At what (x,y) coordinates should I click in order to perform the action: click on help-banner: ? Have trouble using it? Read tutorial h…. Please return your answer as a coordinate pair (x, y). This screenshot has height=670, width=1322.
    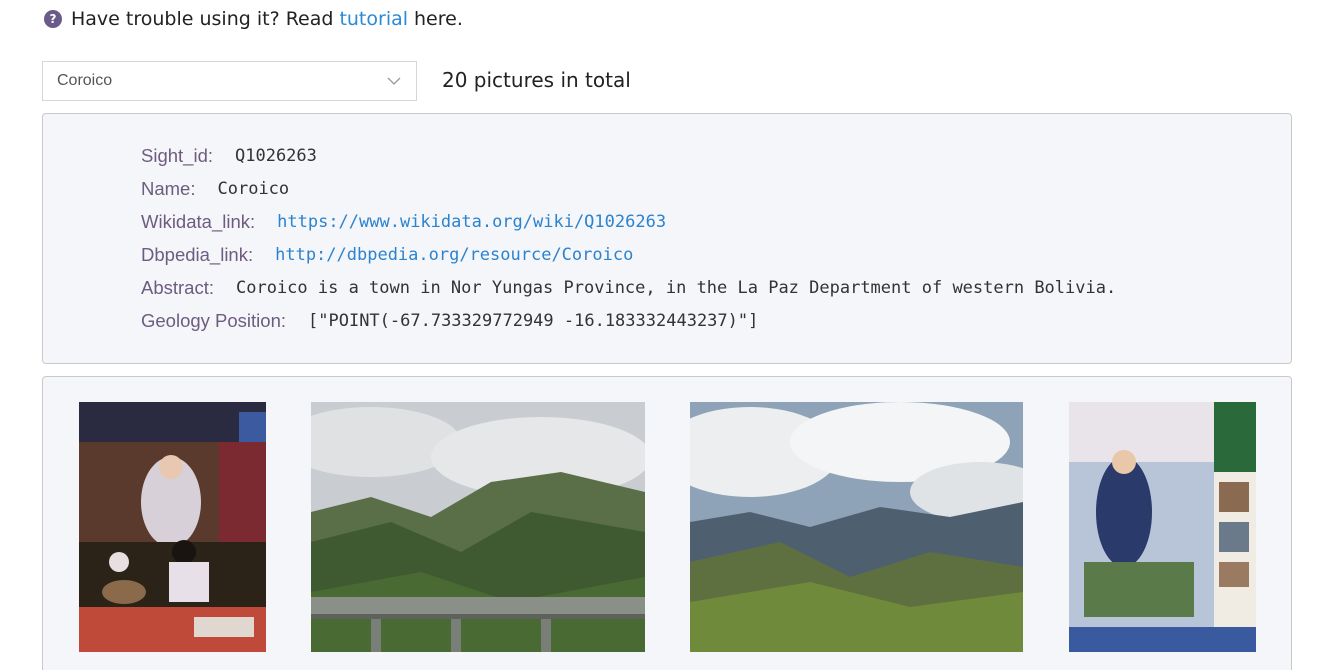
    Looking at the image, I should click on (253, 19).